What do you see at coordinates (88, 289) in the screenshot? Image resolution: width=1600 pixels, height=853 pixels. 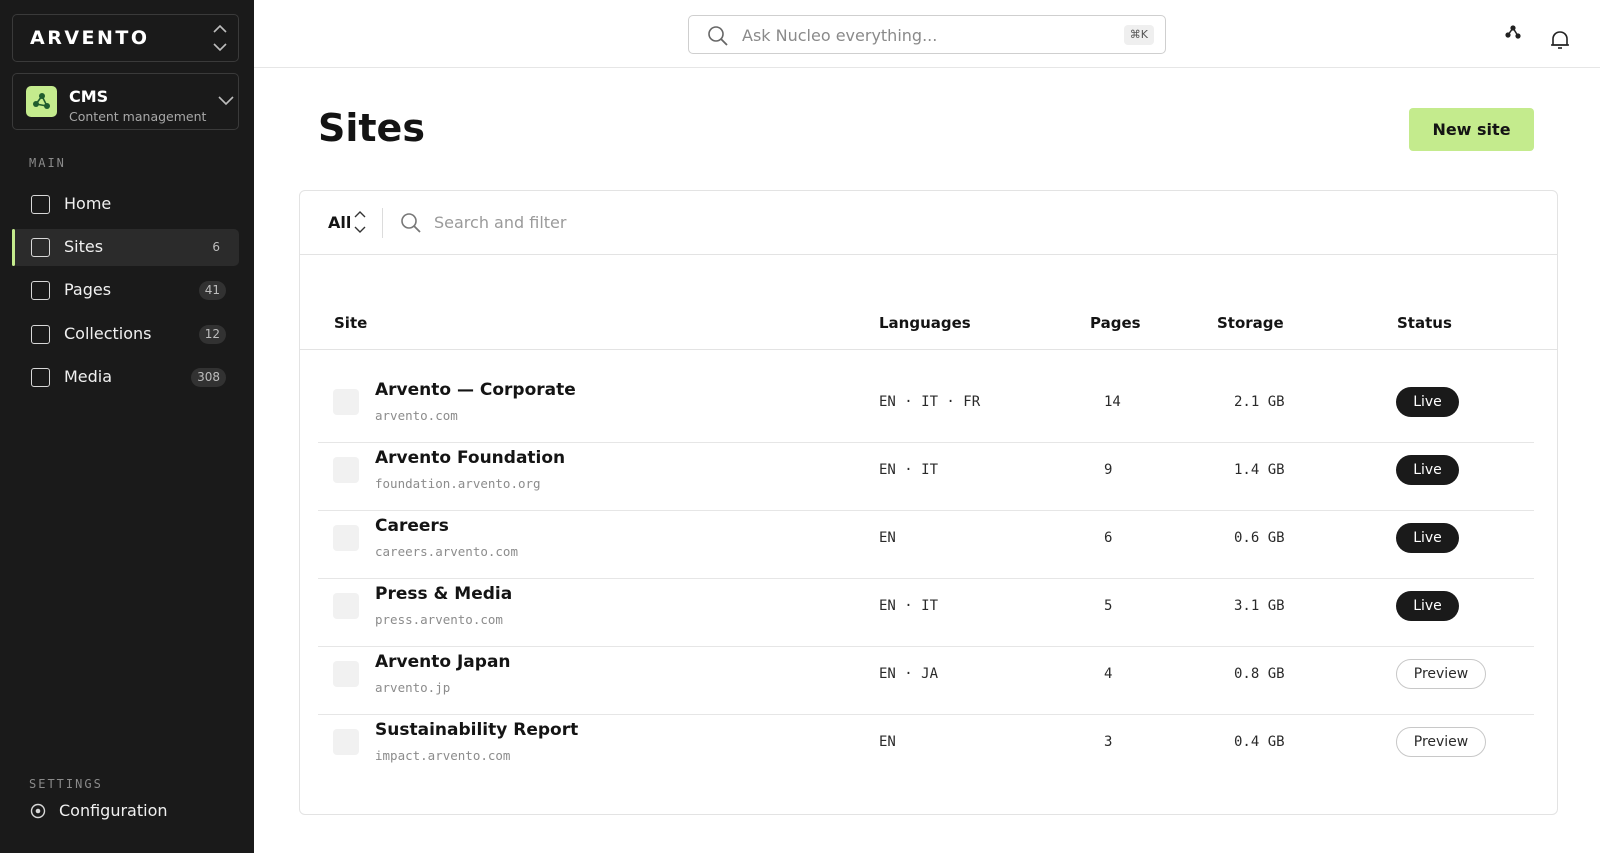 I see `sidebar-item-label: Pages` at bounding box center [88, 289].